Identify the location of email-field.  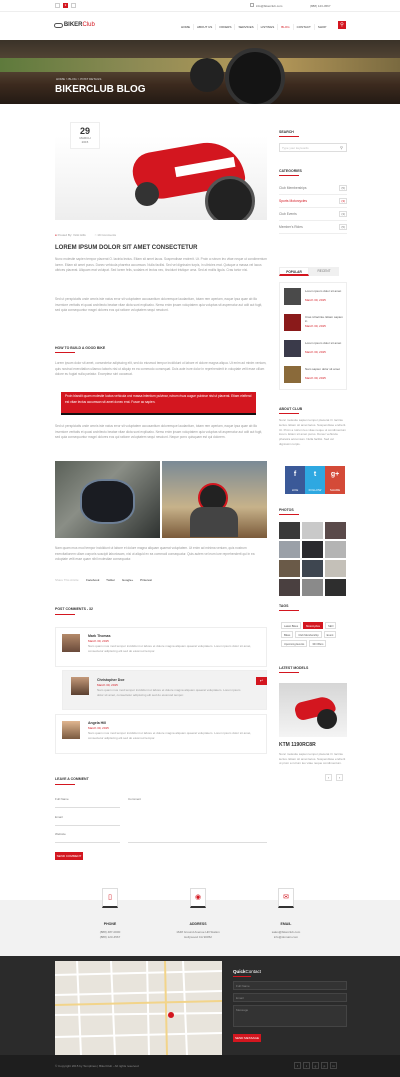
(87, 823).